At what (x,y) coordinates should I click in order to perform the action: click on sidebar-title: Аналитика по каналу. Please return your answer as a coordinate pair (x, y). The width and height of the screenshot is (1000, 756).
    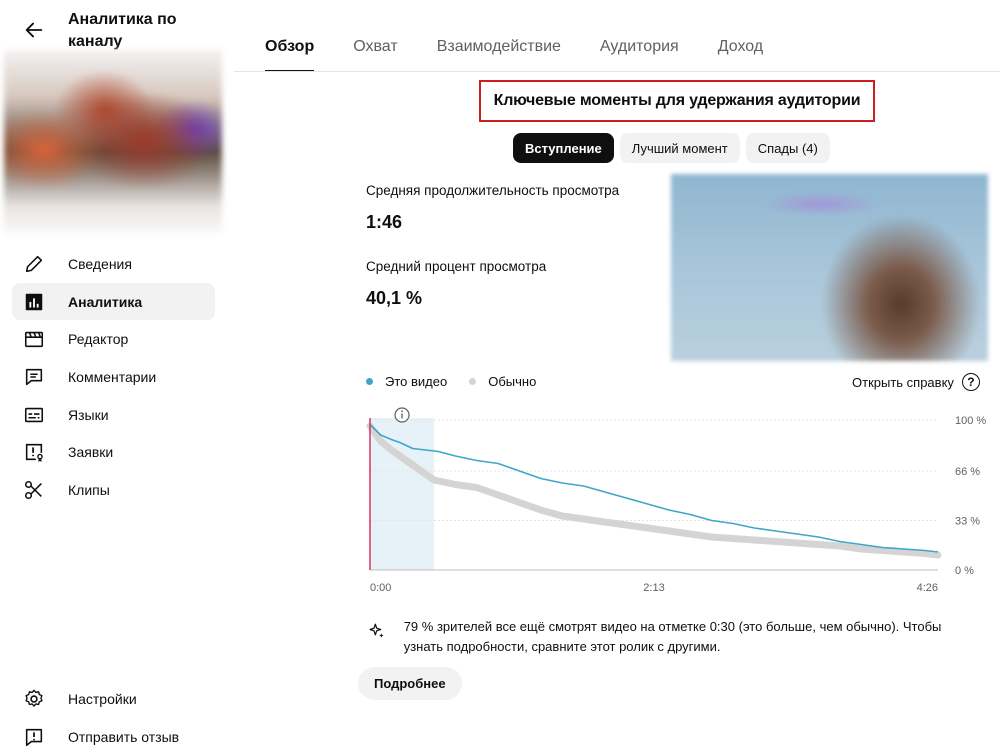
    Looking at the image, I should click on (122, 30).